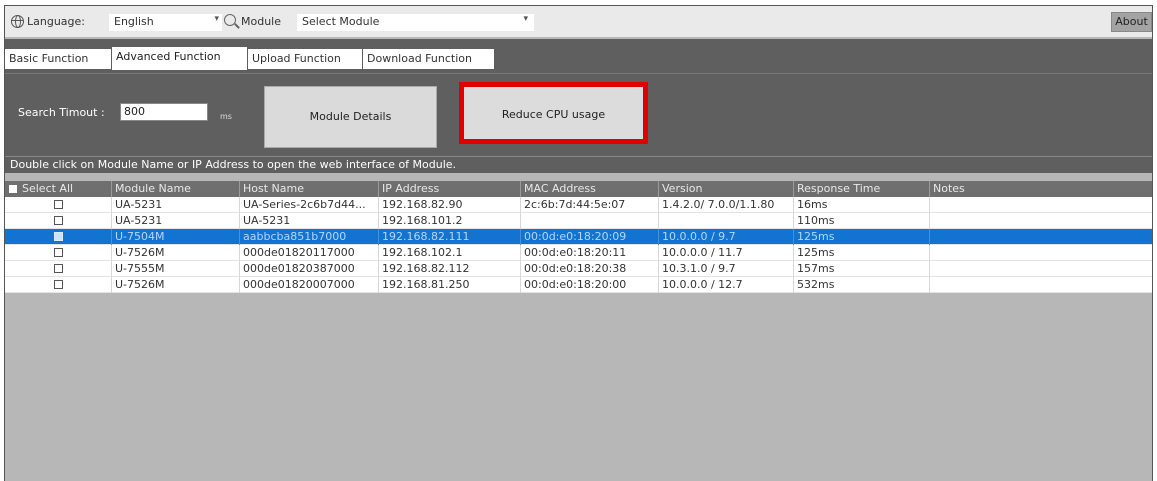 Image resolution: width=1157 pixels, height=481 pixels. I want to click on cell-mac-address: 00:0d:e0:18:20:00, so click(589, 285).